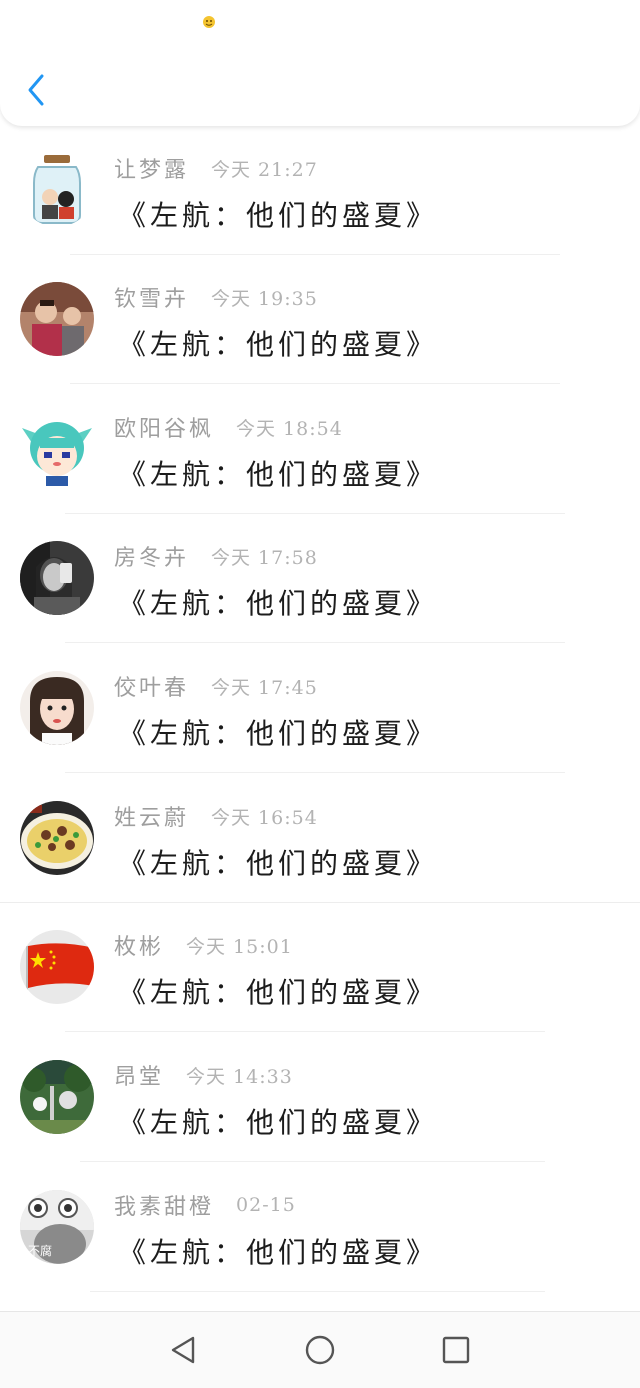 The image size is (640, 1388). What do you see at coordinates (164, 1207) in the screenshot?
I see `contact-name: 我素甜橙` at bounding box center [164, 1207].